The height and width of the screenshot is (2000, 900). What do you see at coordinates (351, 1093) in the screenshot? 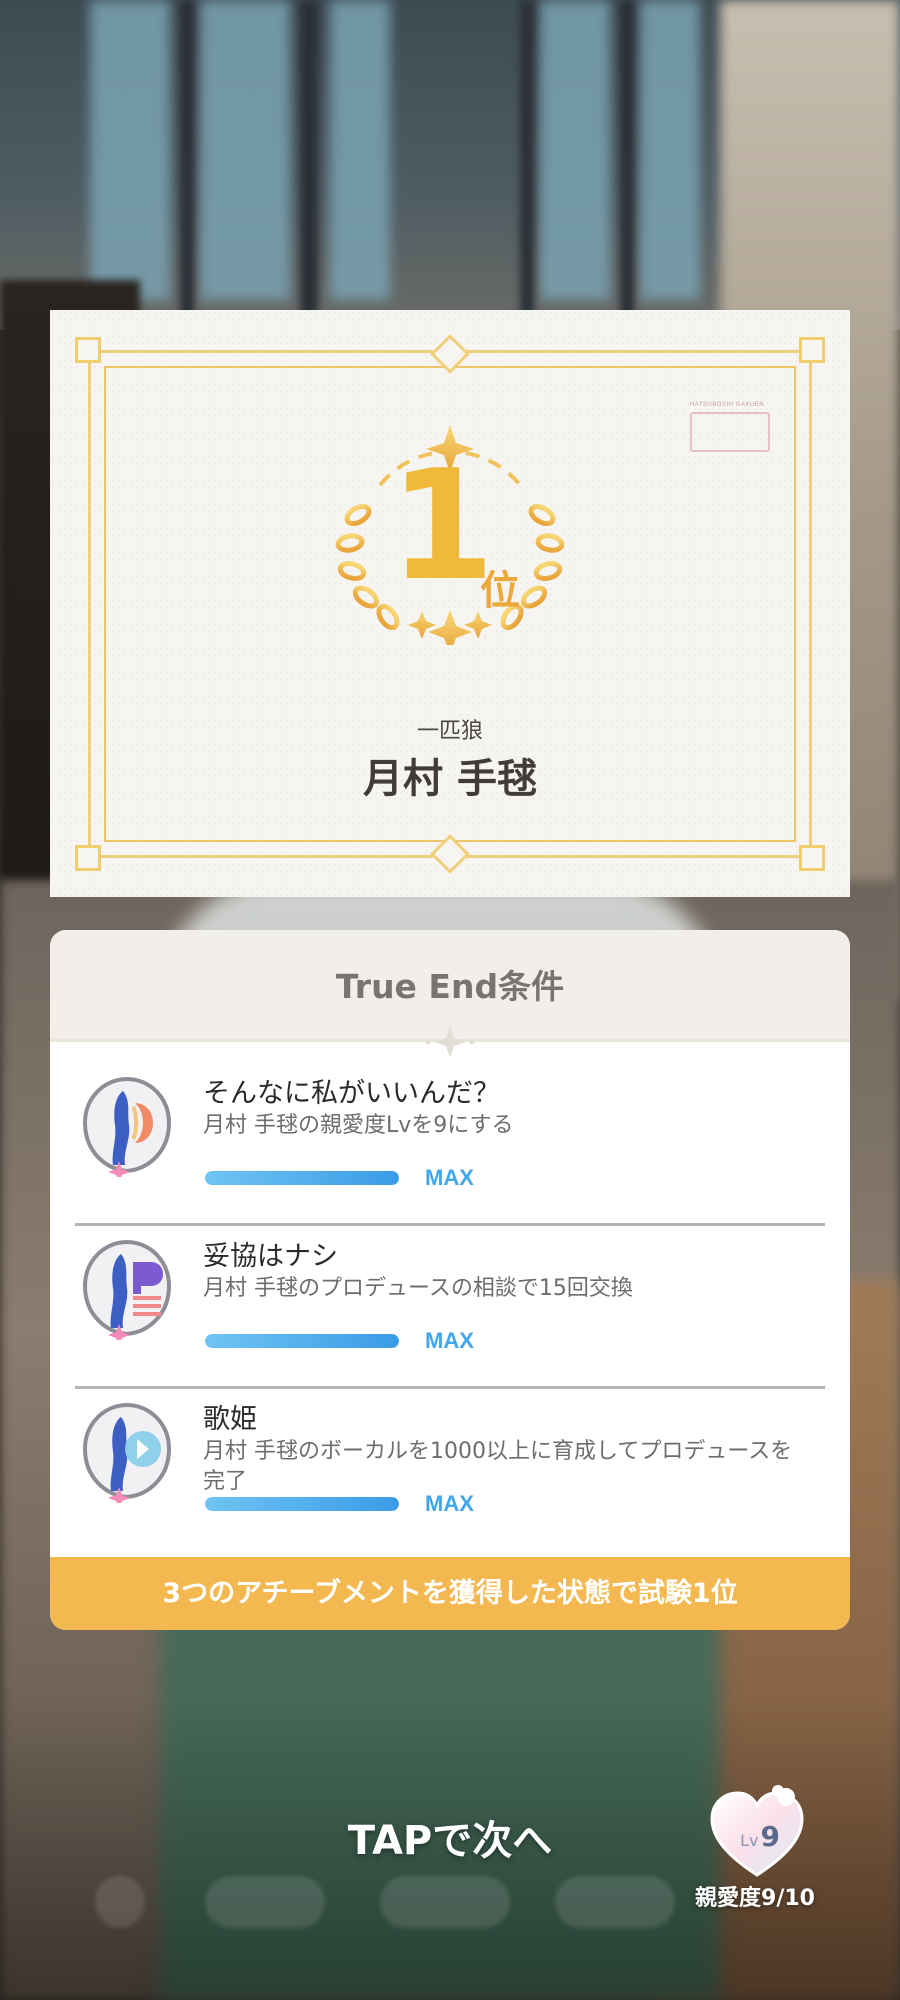
I see `achievement-title: そんなに私がいいんだ？` at bounding box center [351, 1093].